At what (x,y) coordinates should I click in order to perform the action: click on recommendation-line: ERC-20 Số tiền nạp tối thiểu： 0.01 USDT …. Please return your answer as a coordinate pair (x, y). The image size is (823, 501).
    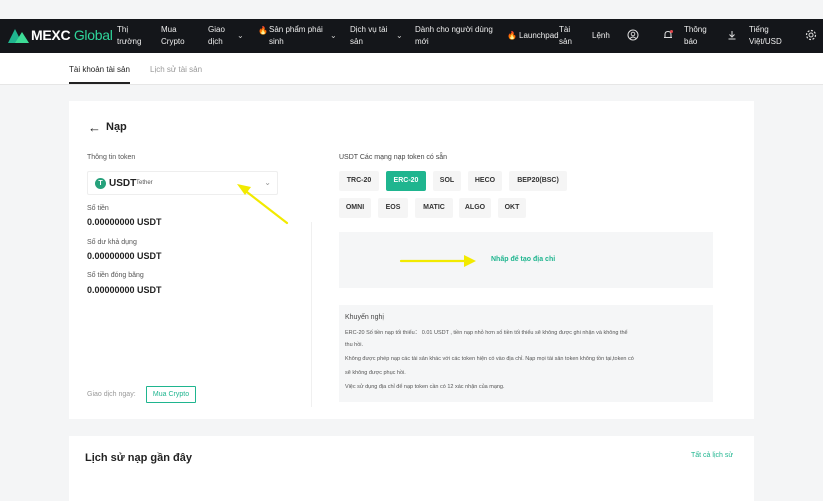
    Looking at the image, I should click on (486, 333).